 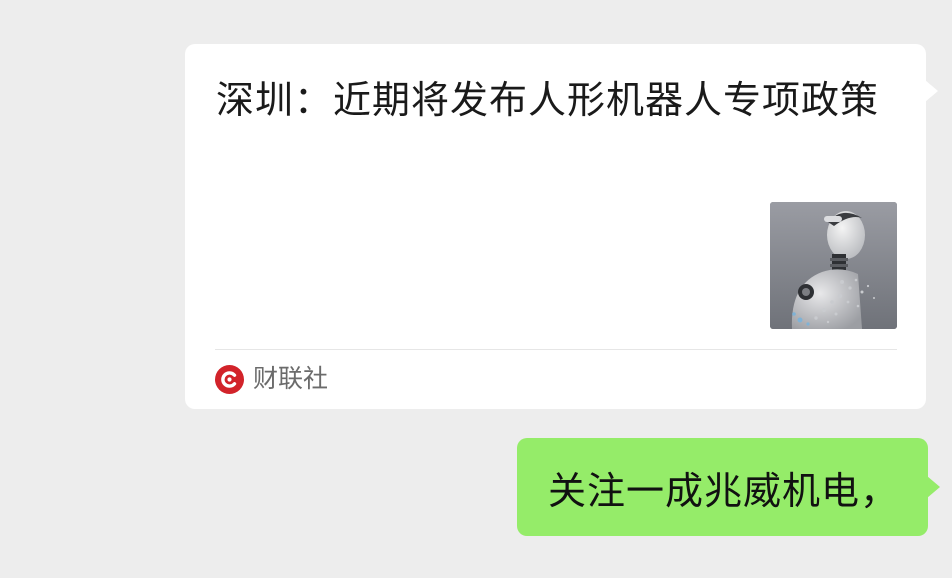 I want to click on robot-thumbnail-image, so click(x=833, y=265).